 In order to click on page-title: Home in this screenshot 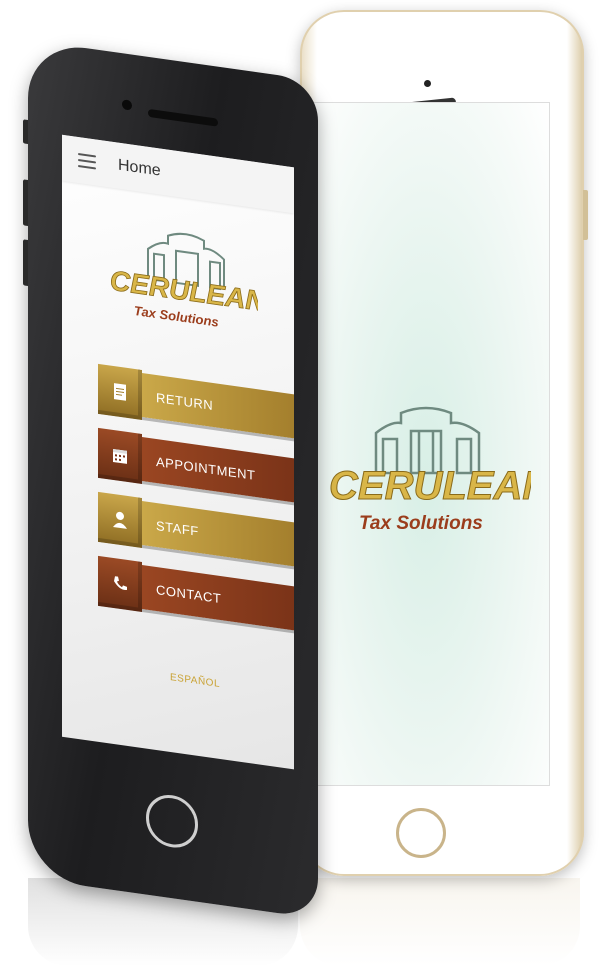, I will do `click(139, 168)`.